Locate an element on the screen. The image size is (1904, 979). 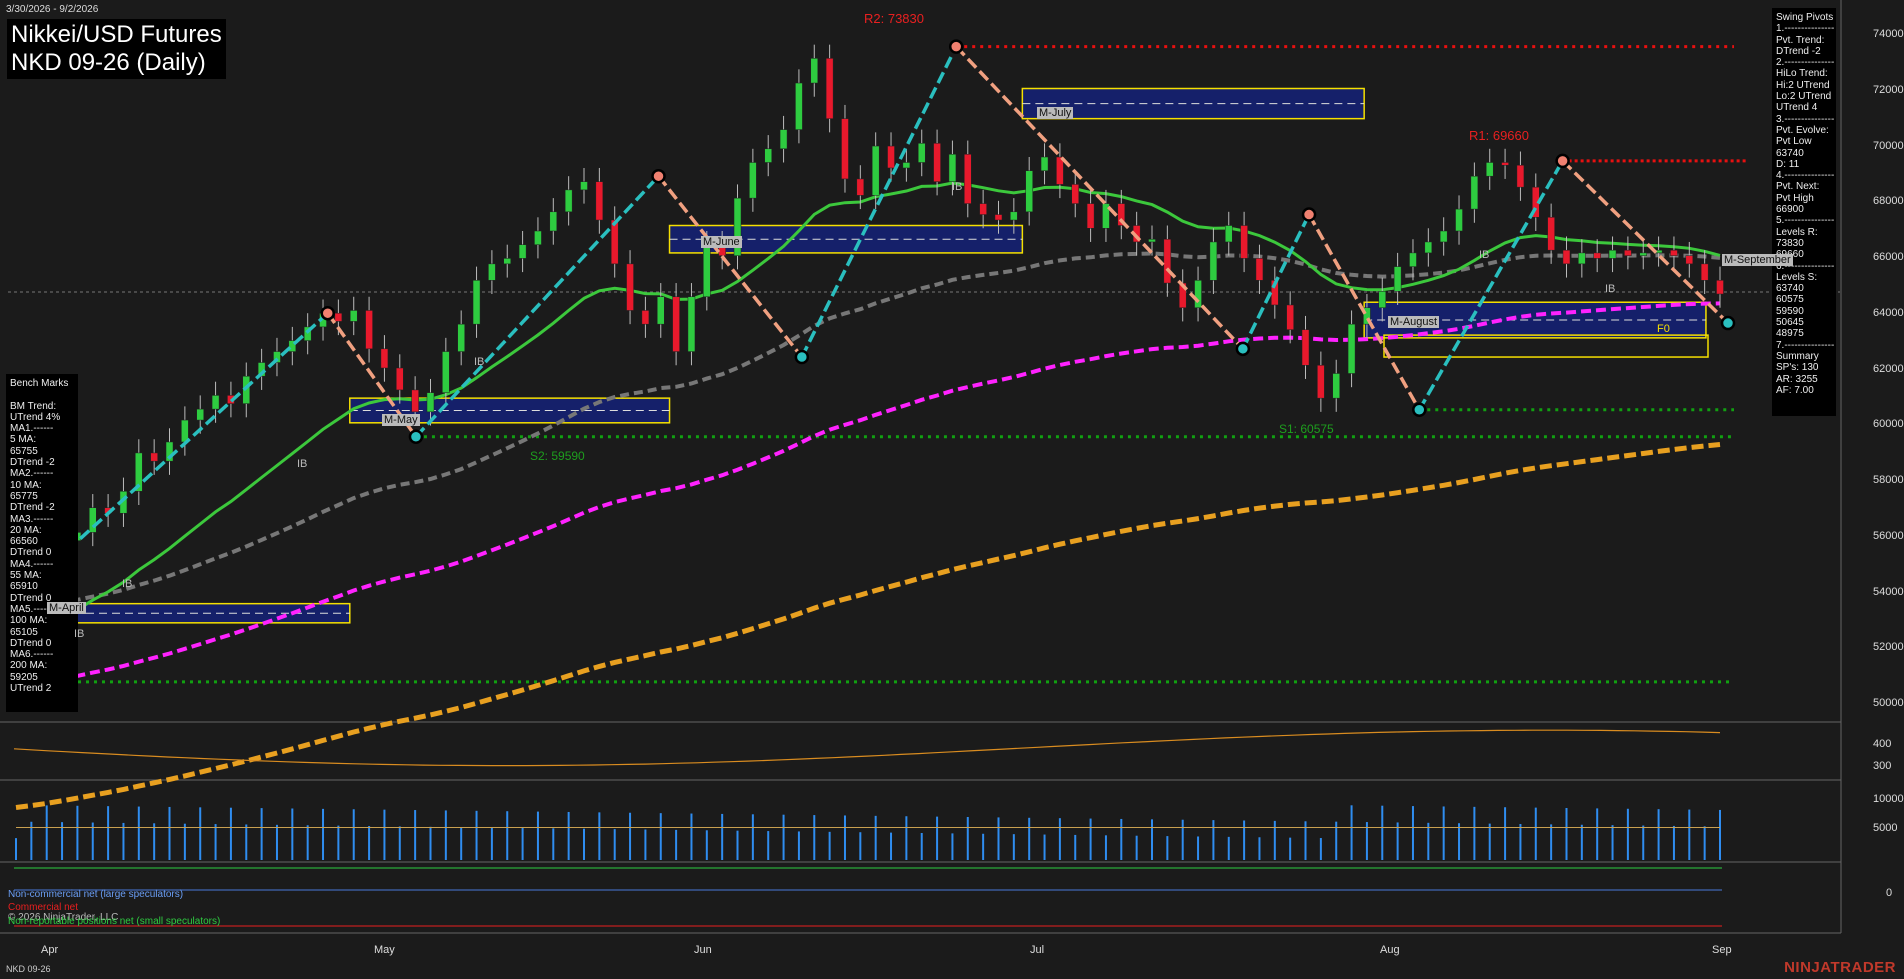
price-tick: 70000 is located at coordinates (1888, 146).